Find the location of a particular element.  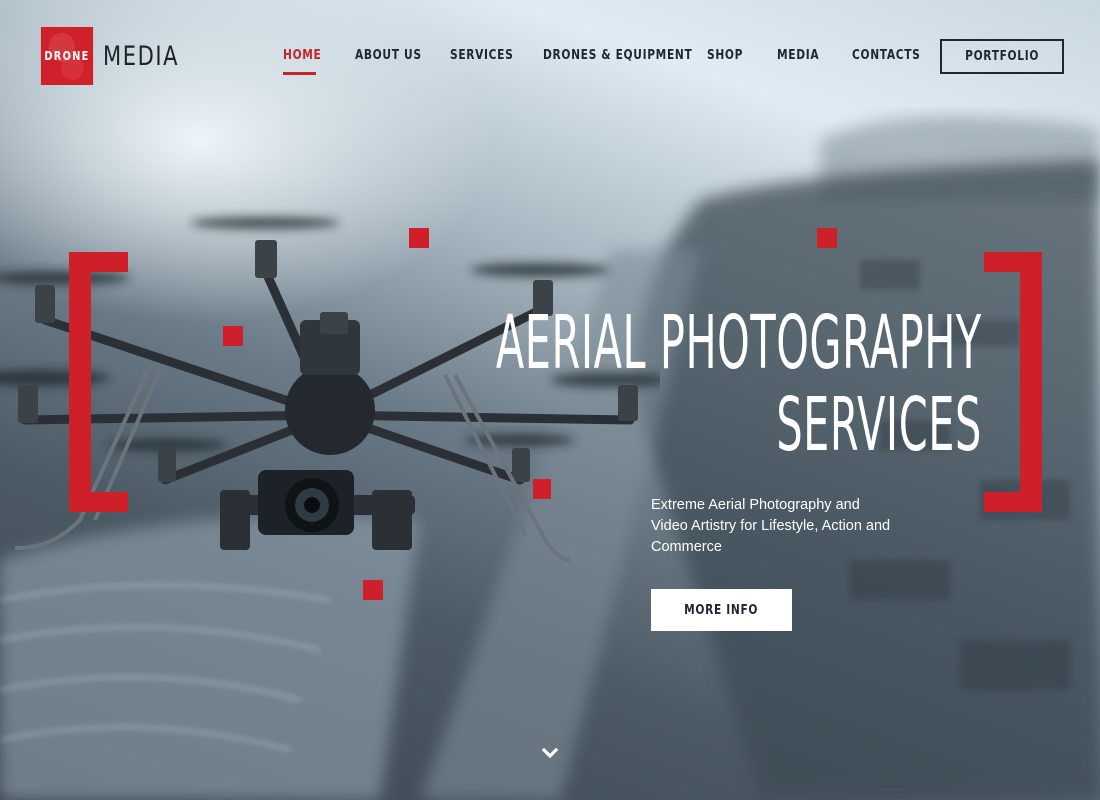

nav-item-services: SERVICES is located at coordinates (481, 55).